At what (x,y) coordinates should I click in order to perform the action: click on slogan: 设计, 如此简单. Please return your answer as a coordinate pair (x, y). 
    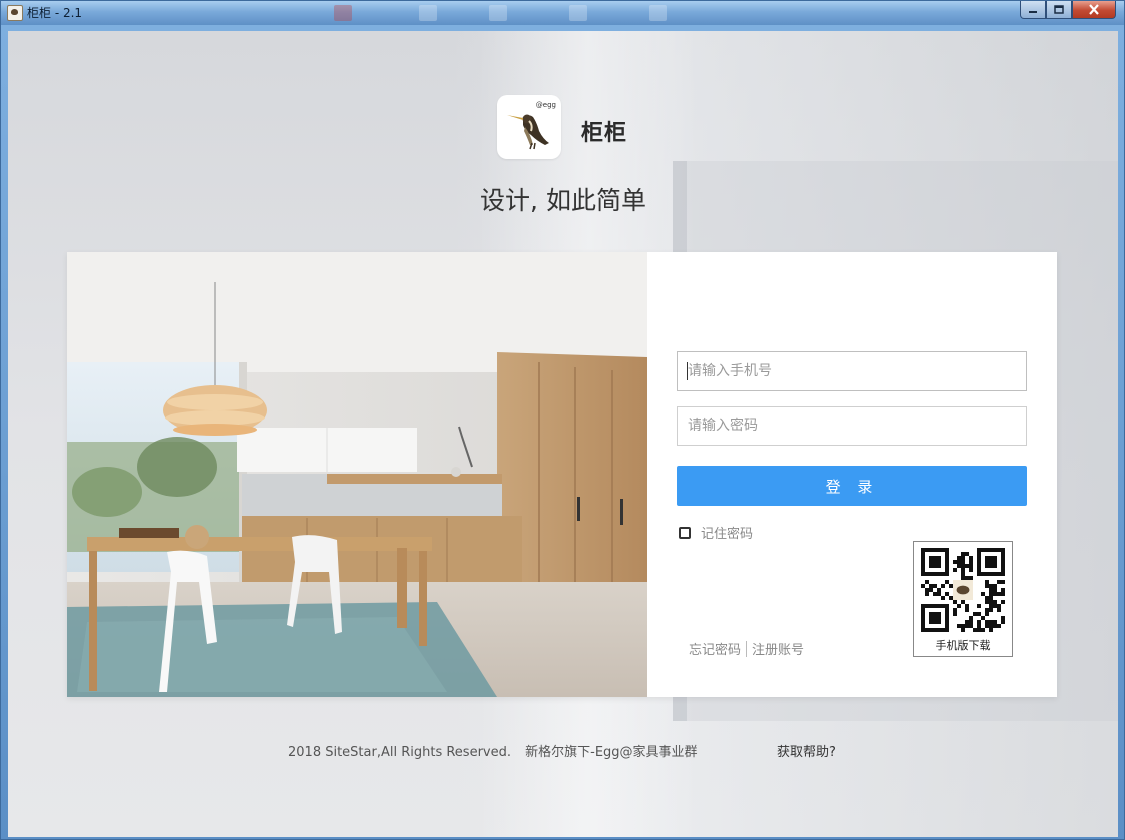
    Looking at the image, I should click on (563, 200).